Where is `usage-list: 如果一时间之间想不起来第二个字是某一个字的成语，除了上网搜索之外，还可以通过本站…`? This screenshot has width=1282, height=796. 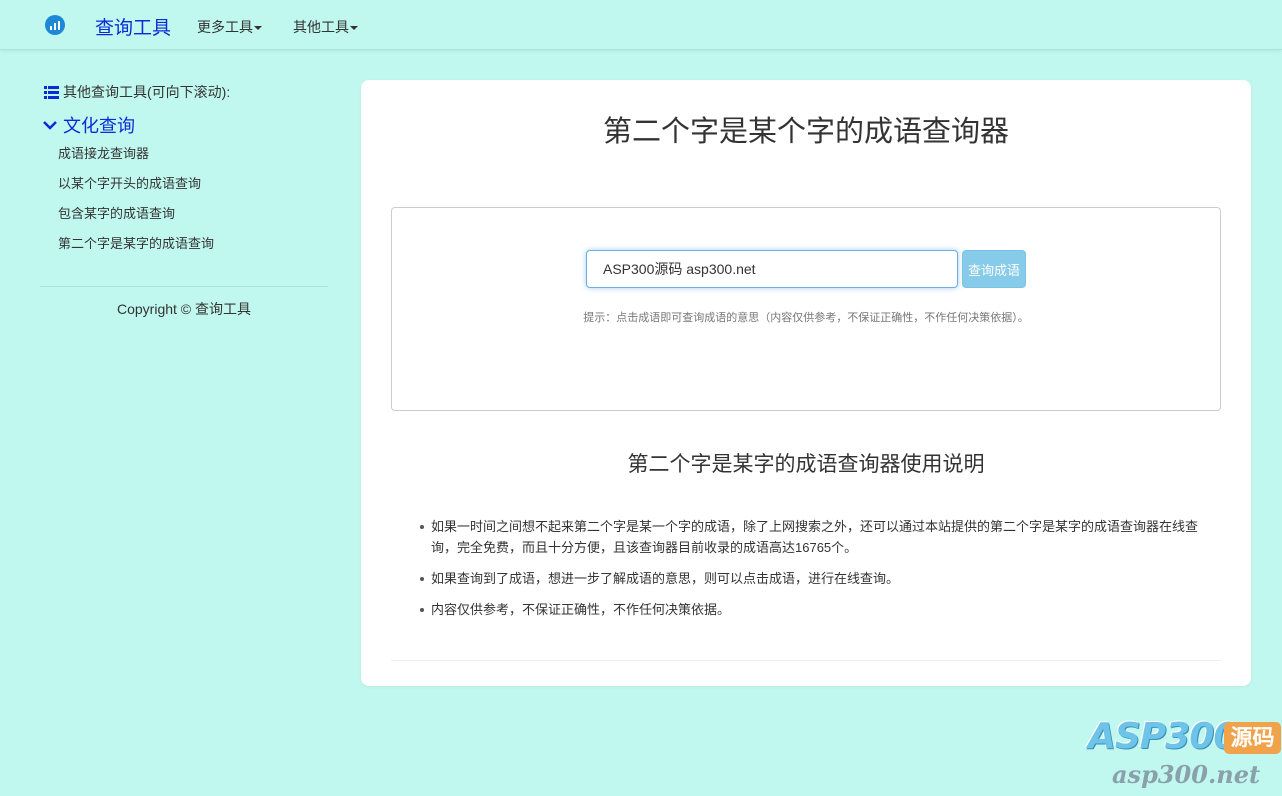 usage-list: 如果一时间之间想不起来第二个字是某一个字的成语，除了上网搜索之外，还可以通过本站… is located at coordinates (820, 573).